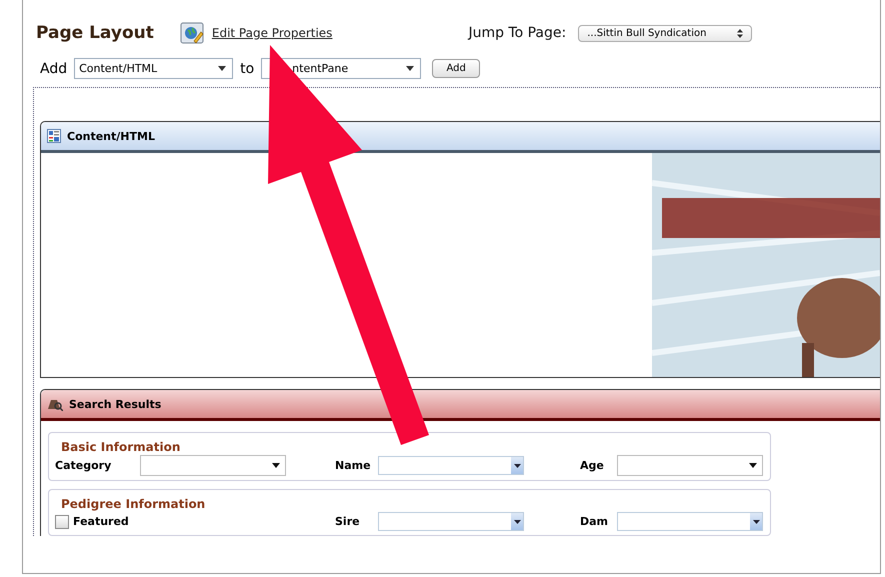 The height and width of the screenshot is (577, 885). What do you see at coordinates (592, 465) in the screenshot?
I see `field-label: Age` at bounding box center [592, 465].